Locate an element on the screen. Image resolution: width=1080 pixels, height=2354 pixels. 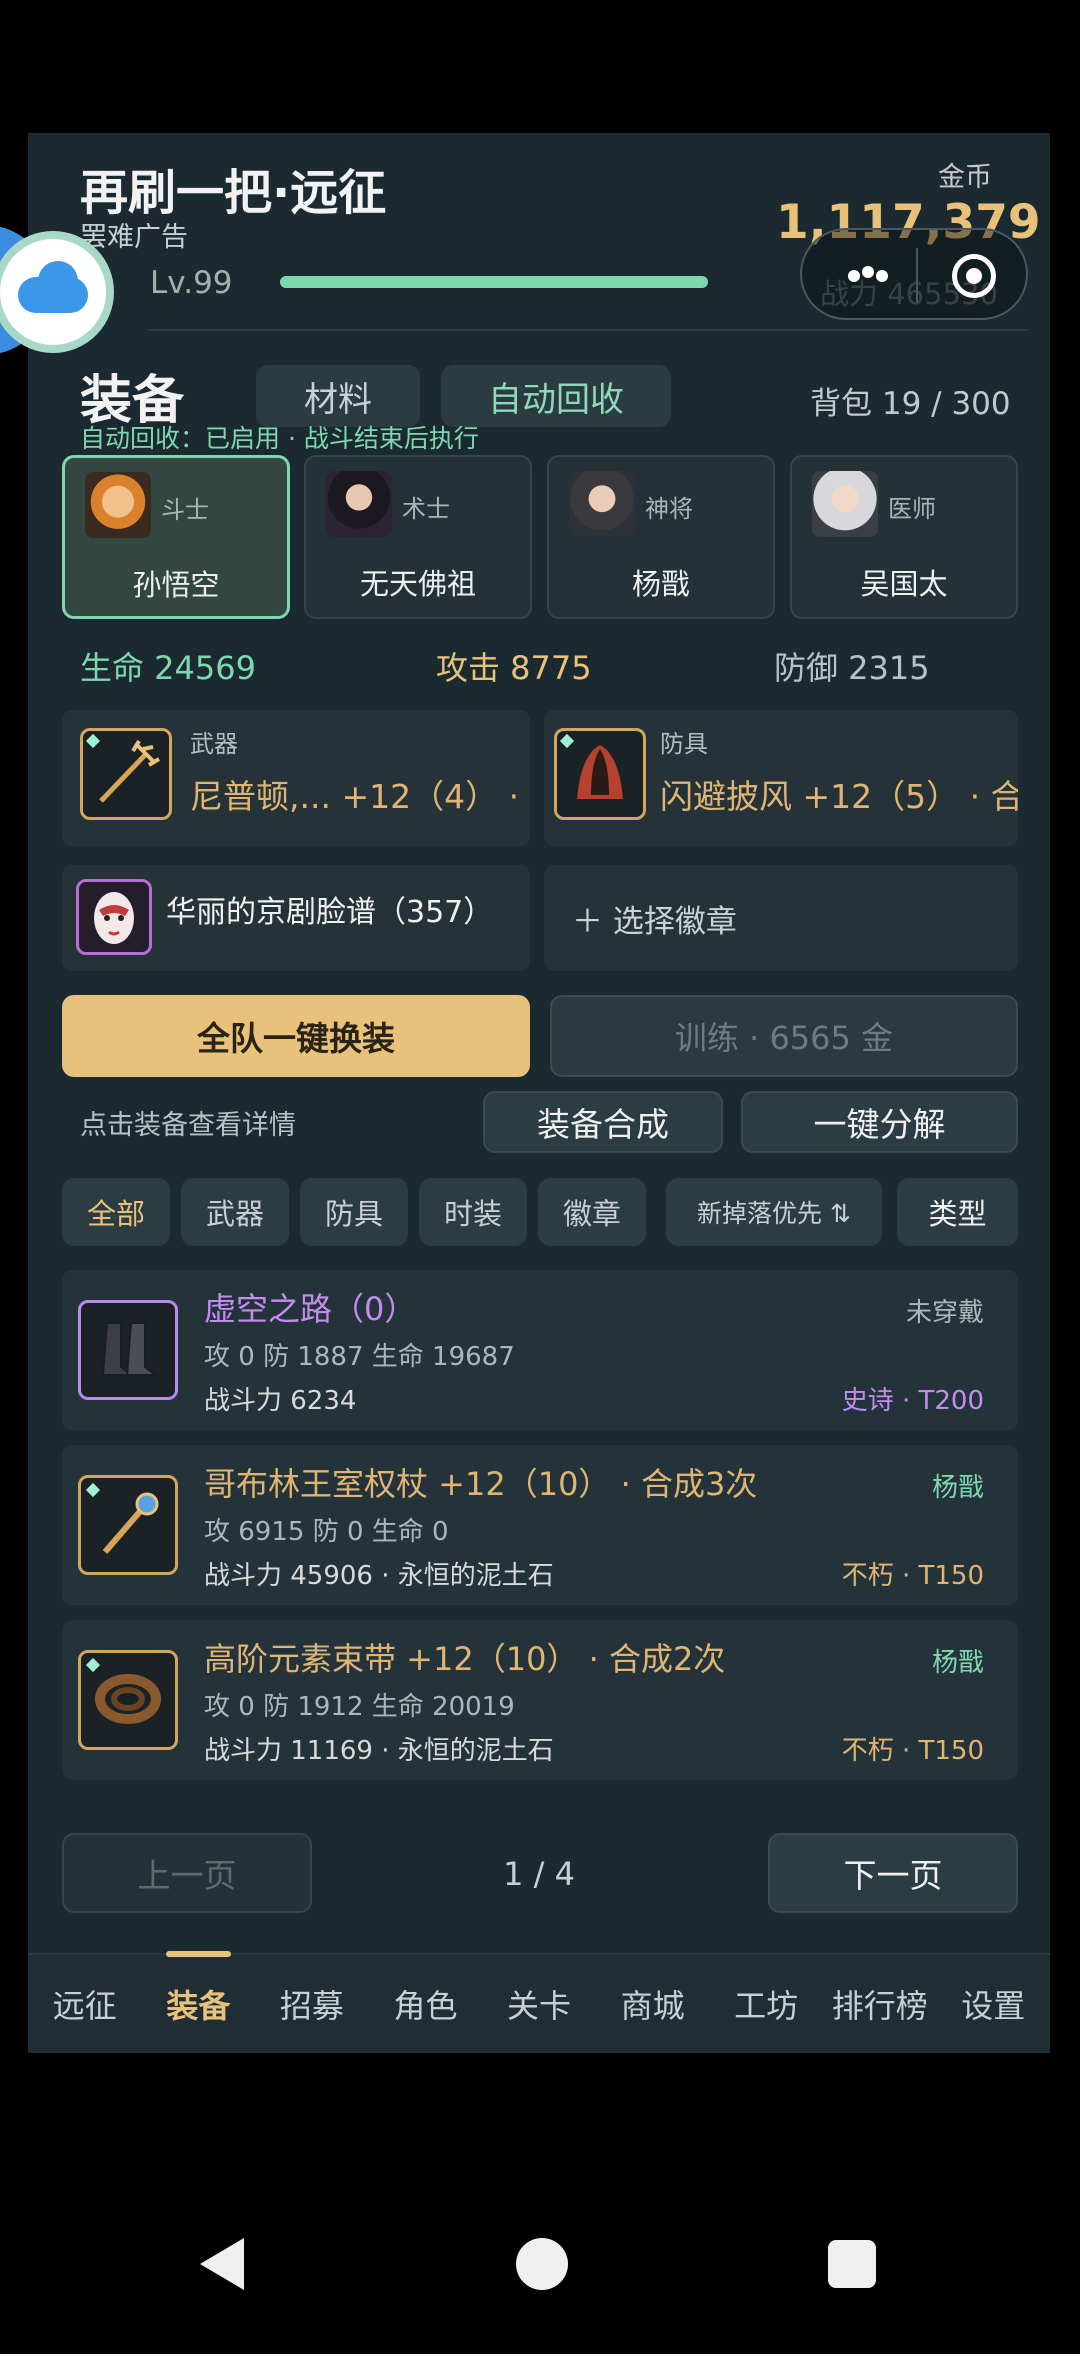
item-owner: 未穿戴 is located at coordinates (944, 1313).